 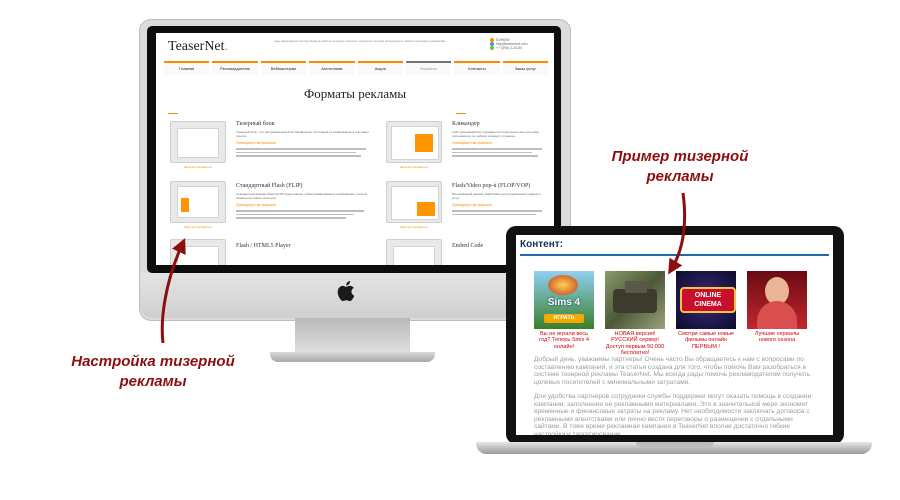 I want to click on arrow-to-imac-formats, so click(x=173, y=291).